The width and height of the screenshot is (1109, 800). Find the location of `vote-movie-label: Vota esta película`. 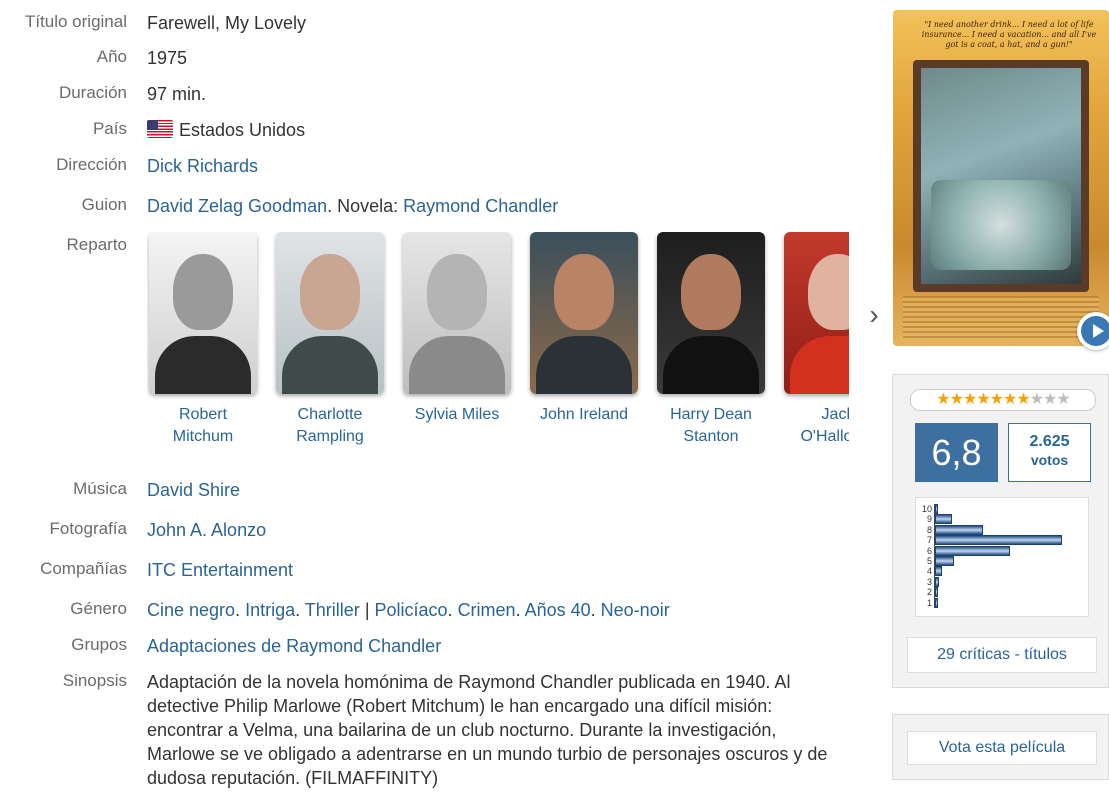

vote-movie-label: Vota esta película is located at coordinates (1002, 747).